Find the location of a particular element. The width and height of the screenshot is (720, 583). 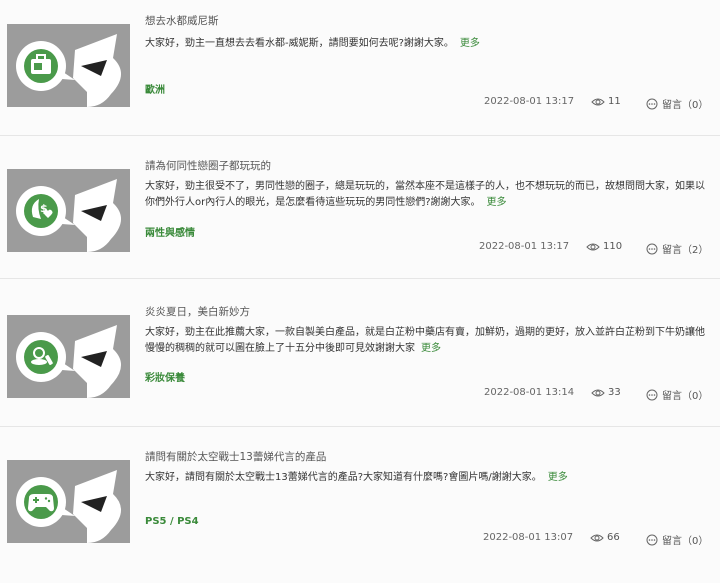

view-count: 33 is located at coordinates (606, 392).